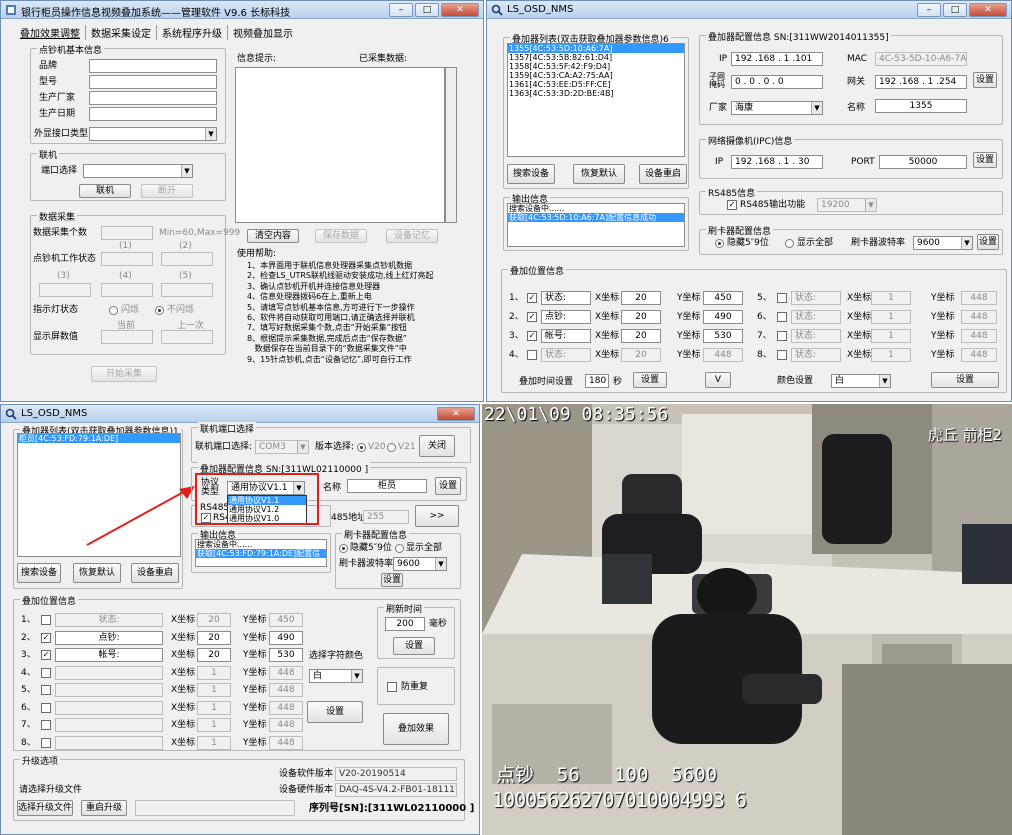 The image size is (1012, 835). What do you see at coordinates (437, 516) in the screenshot?
I see `more-button: >>` at bounding box center [437, 516].